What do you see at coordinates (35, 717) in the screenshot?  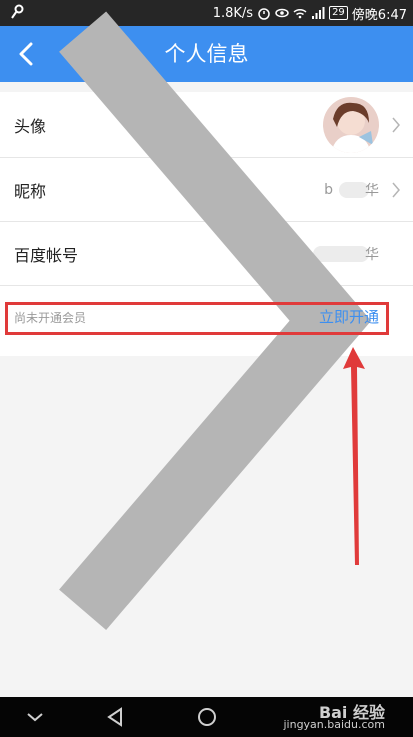 I see `chevron-down-icon` at bounding box center [35, 717].